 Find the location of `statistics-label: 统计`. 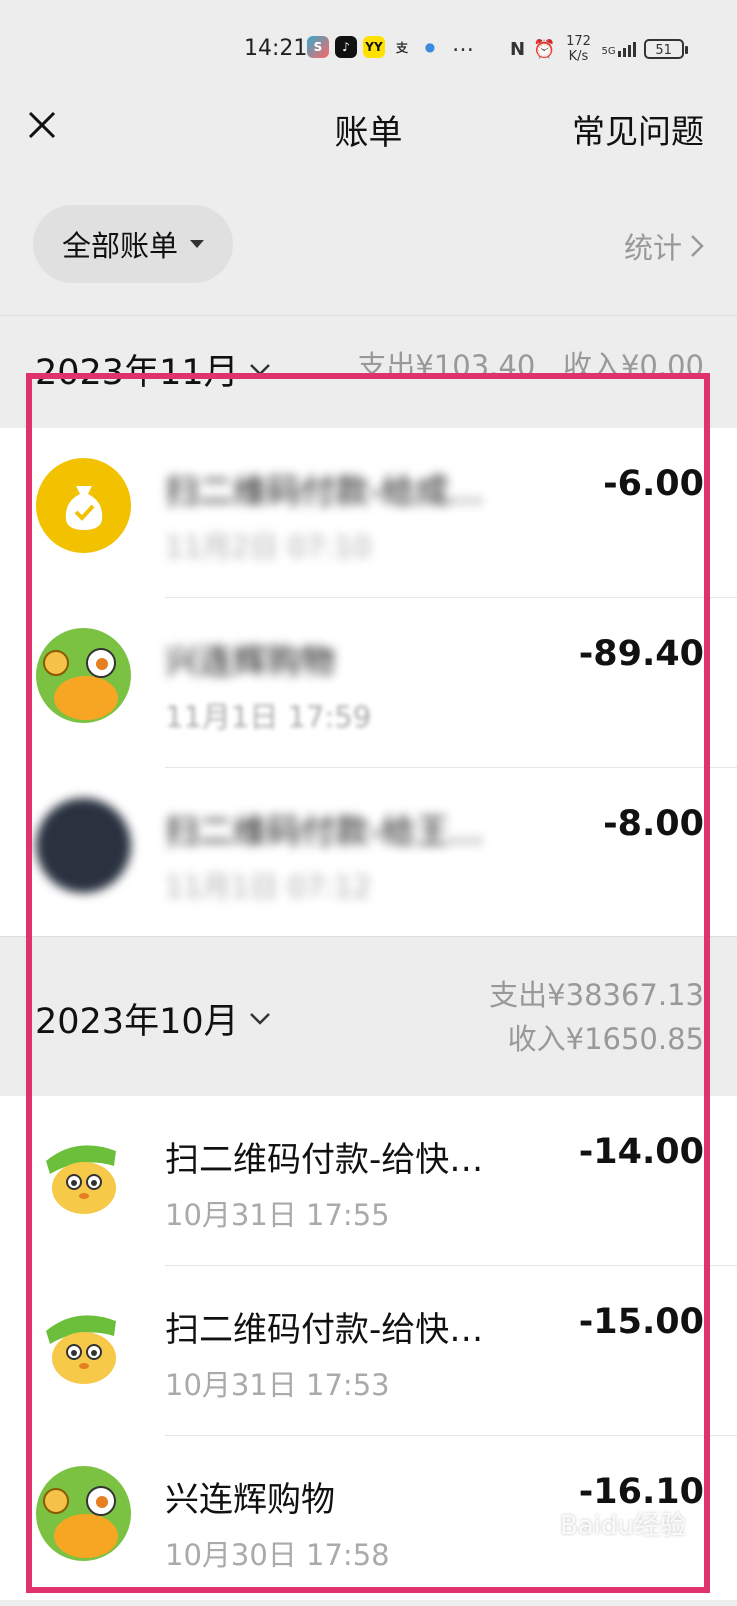

statistics-label: 统计 is located at coordinates (652, 248).